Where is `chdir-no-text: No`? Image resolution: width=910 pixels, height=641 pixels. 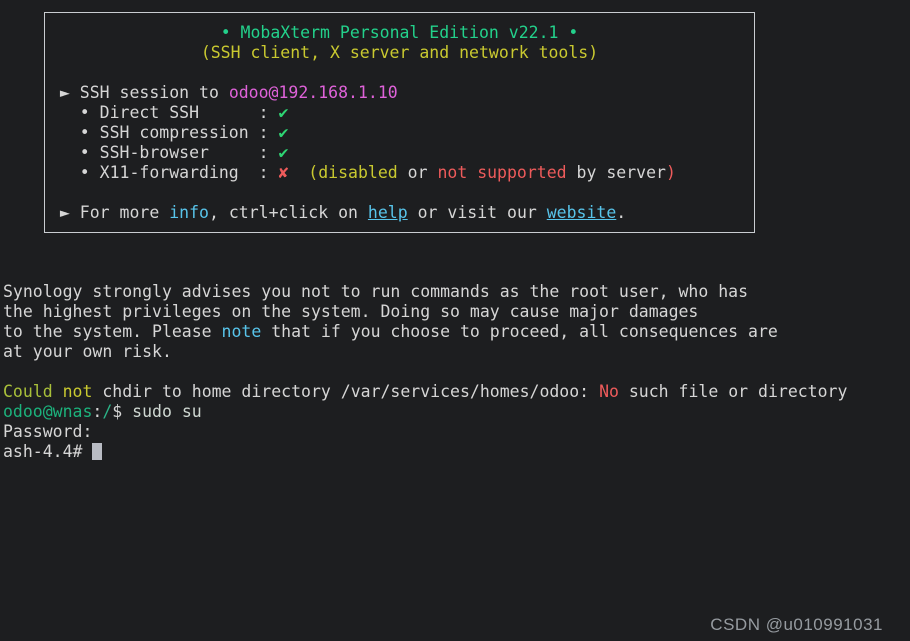 chdir-no-text: No is located at coordinates (609, 391).